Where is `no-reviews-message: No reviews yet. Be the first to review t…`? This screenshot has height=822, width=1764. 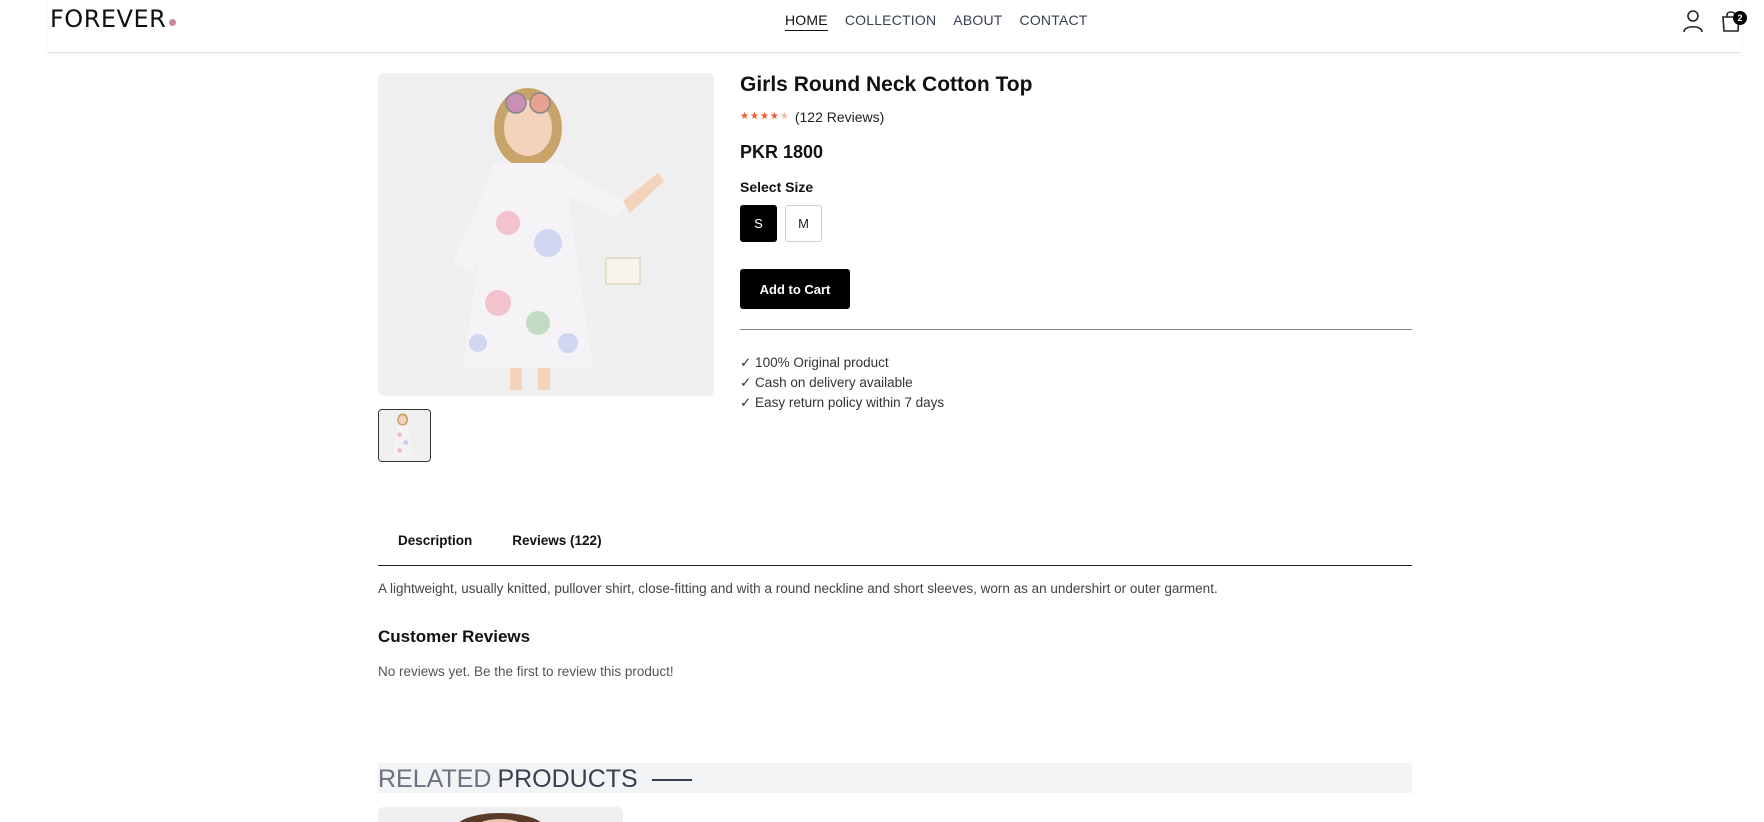 no-reviews-message: No reviews yet. Be the first to review t… is located at coordinates (526, 671).